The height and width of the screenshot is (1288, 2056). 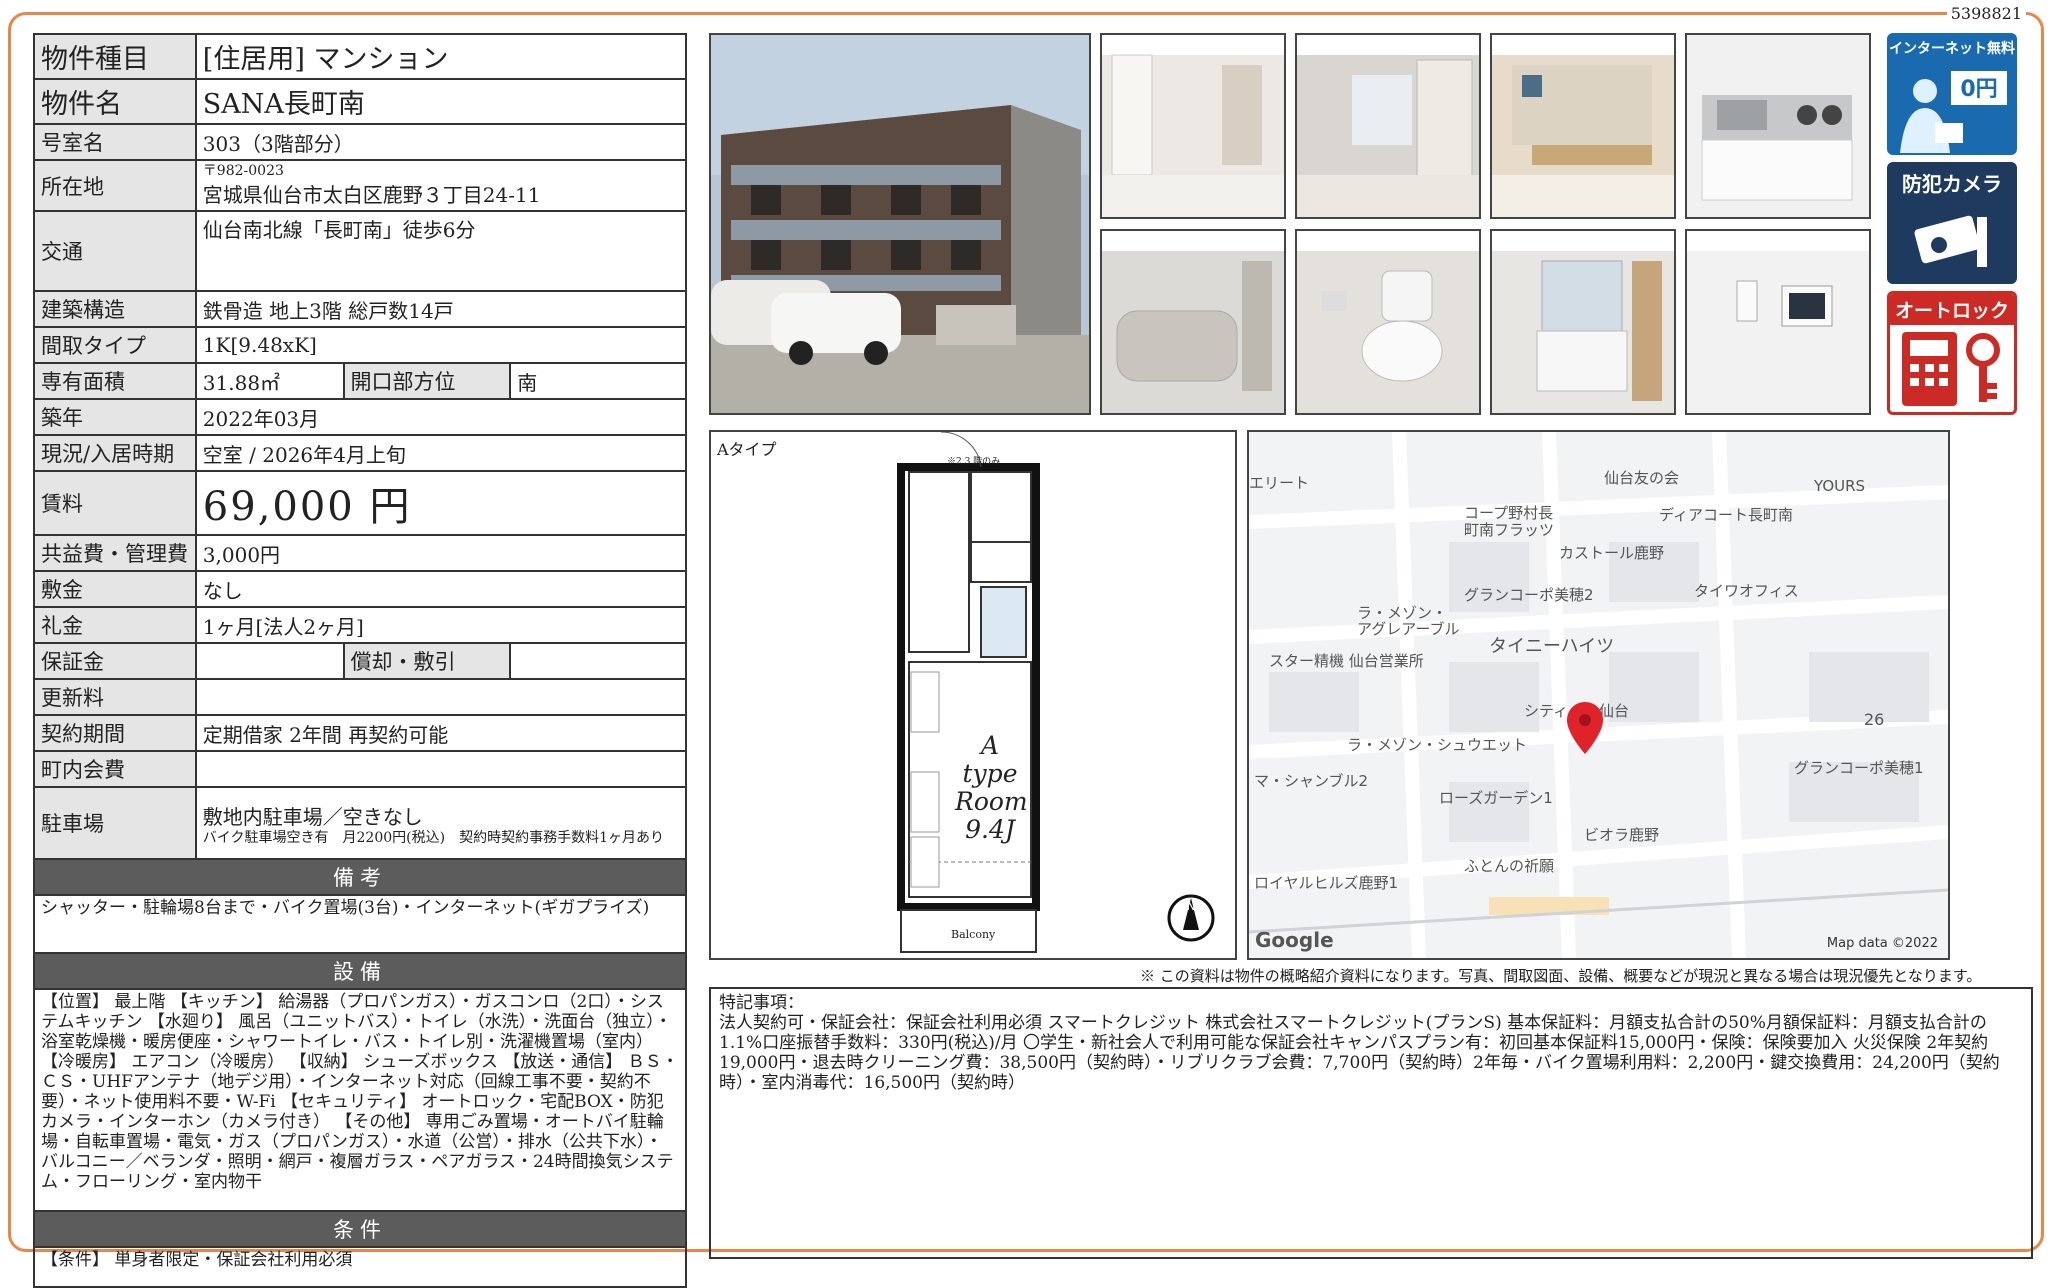 What do you see at coordinates (990, 759) in the screenshot?
I see `room-label-line1: A type` at bounding box center [990, 759].